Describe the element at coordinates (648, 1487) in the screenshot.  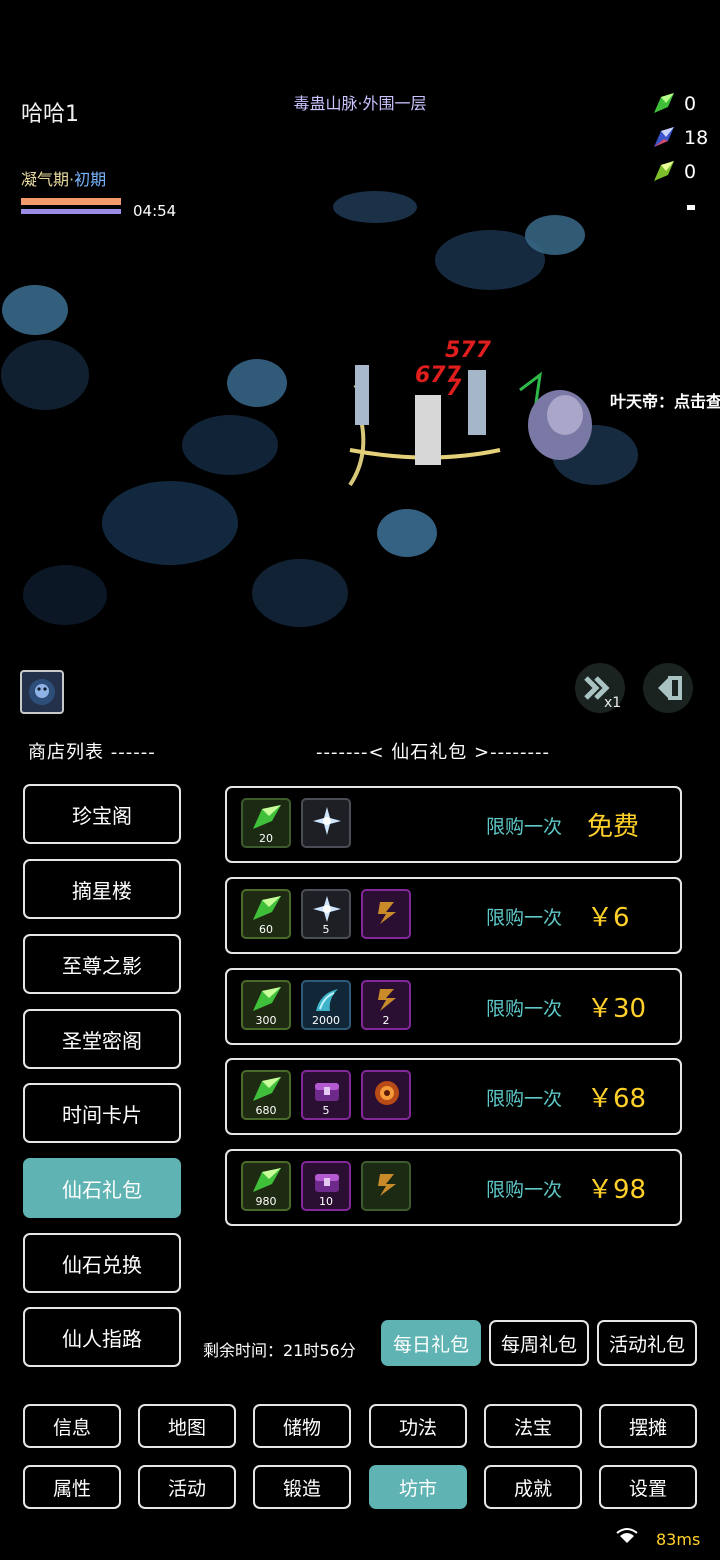
I see `menu-settings: 设置` at that location.